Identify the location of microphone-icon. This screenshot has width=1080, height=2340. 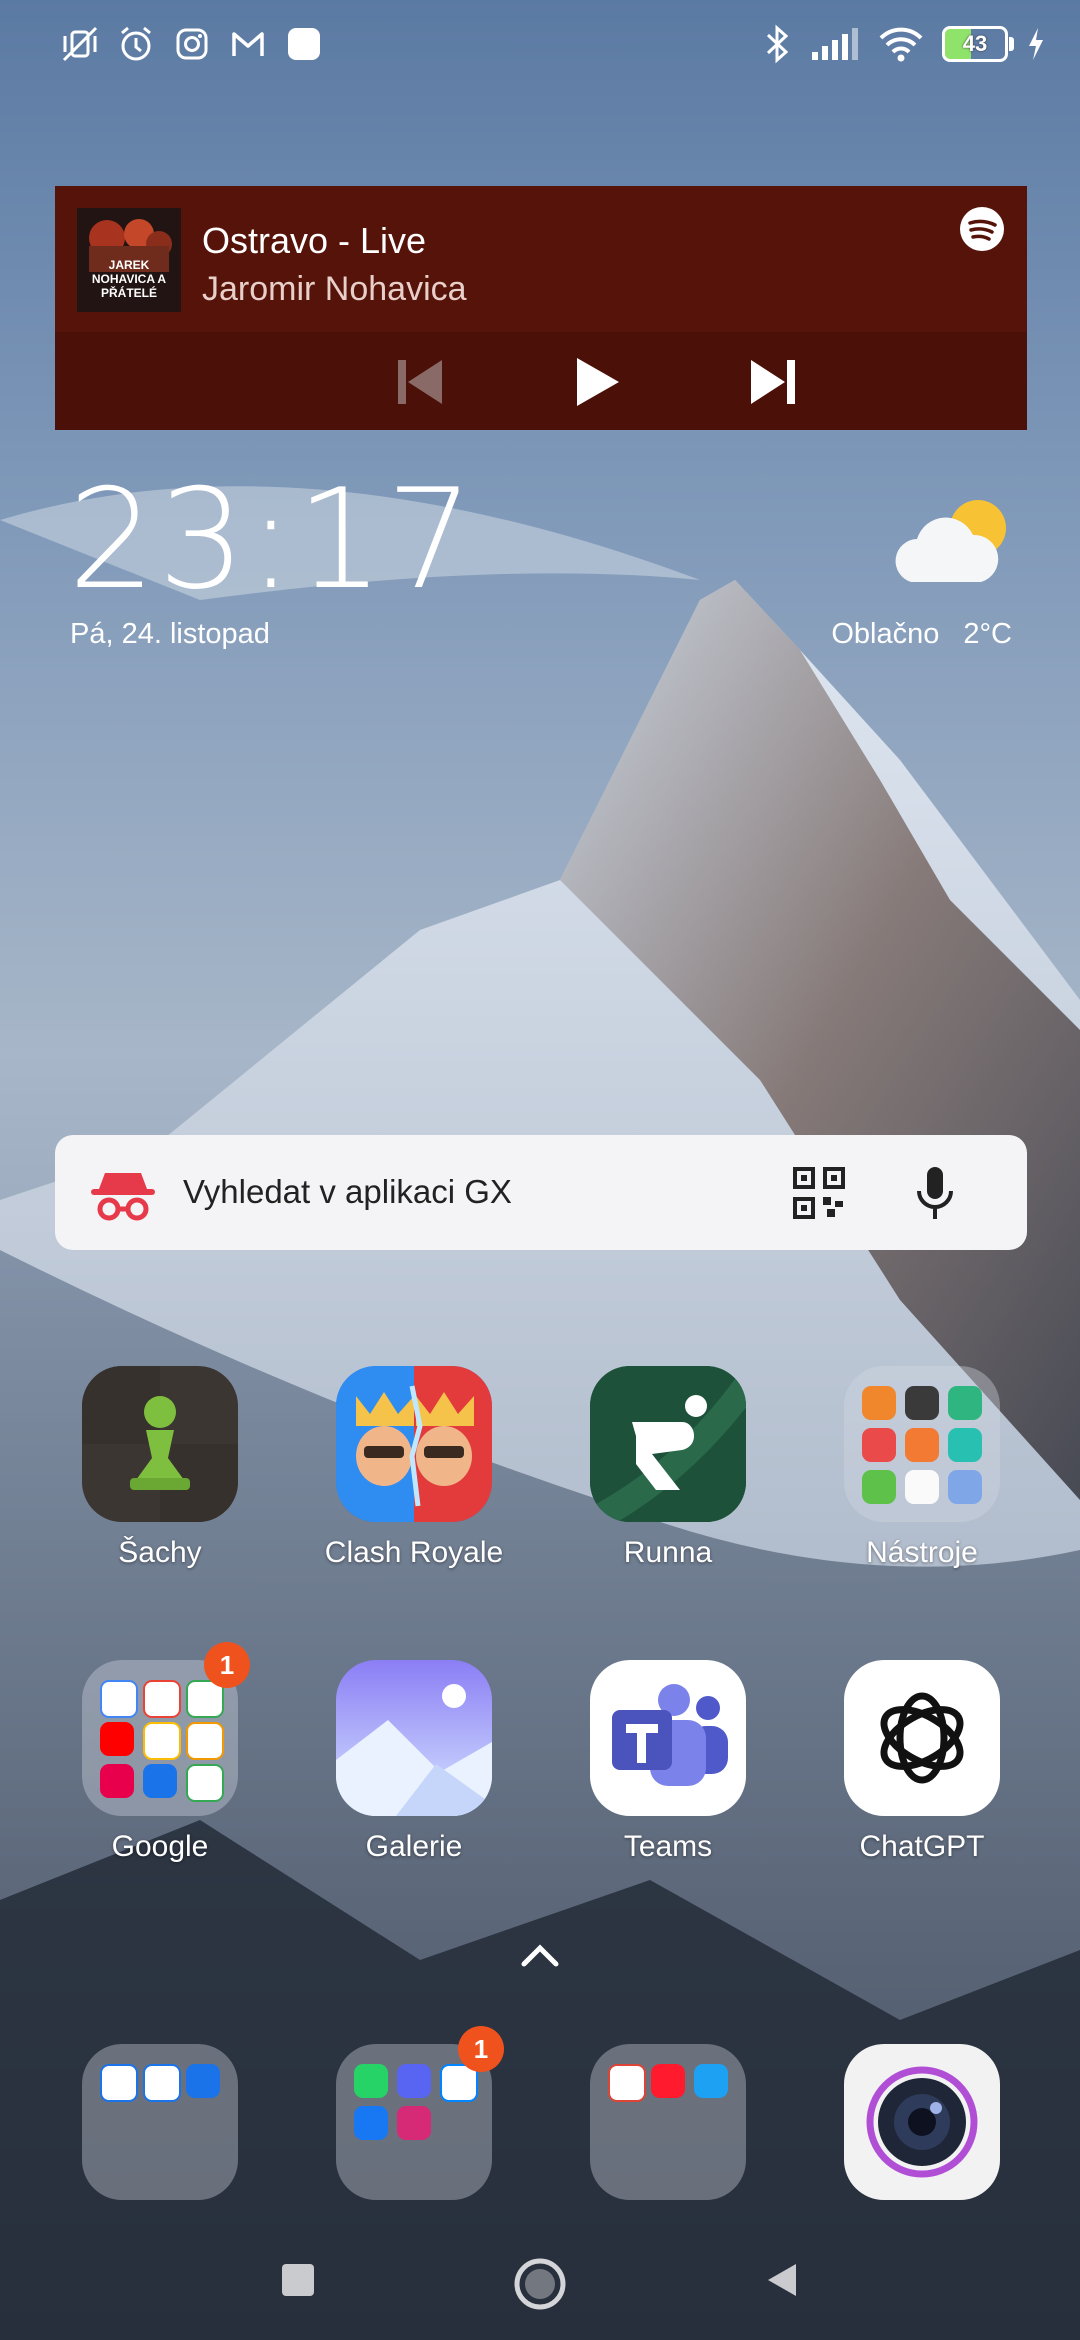
(935, 1194).